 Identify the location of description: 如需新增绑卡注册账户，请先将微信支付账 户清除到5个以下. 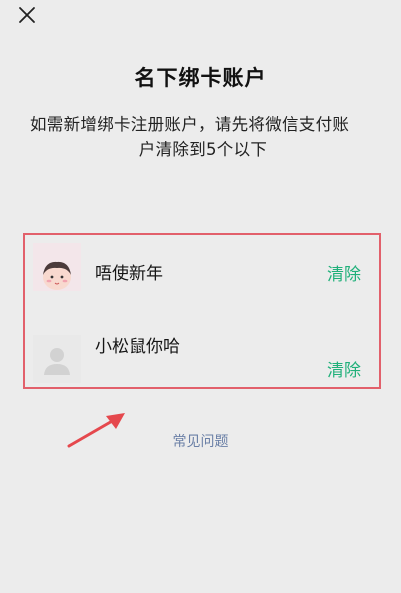
(203, 137).